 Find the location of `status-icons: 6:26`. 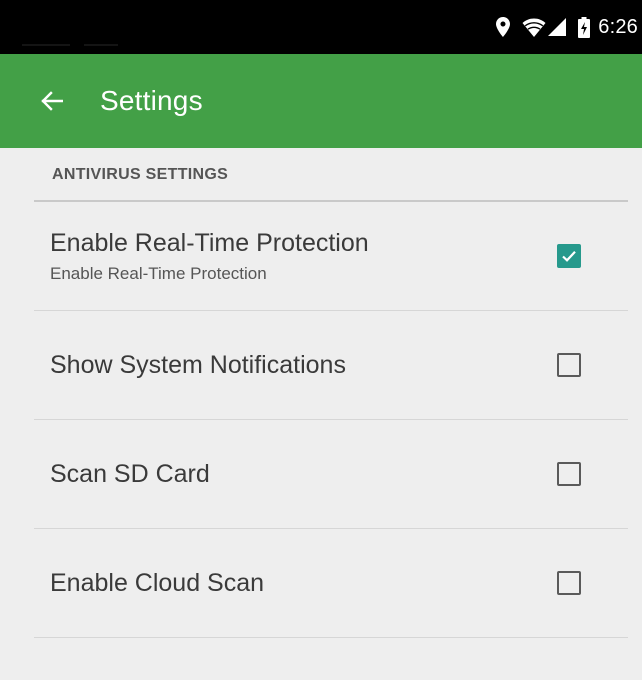

status-icons: 6:26 is located at coordinates (567, 27).